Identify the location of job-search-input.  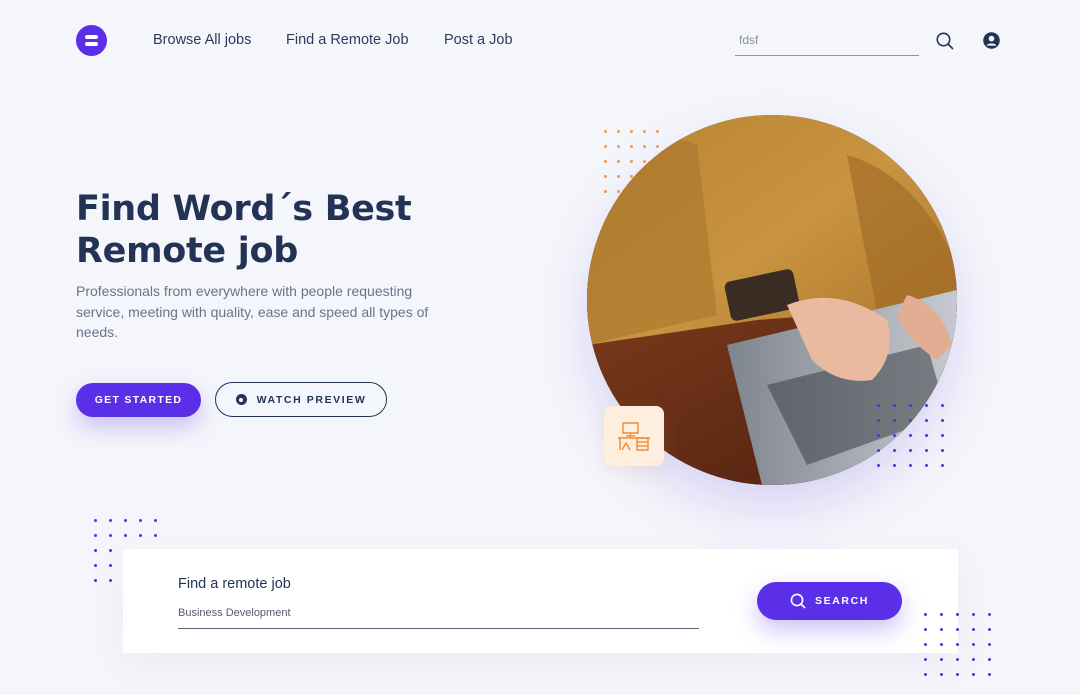
(438, 616).